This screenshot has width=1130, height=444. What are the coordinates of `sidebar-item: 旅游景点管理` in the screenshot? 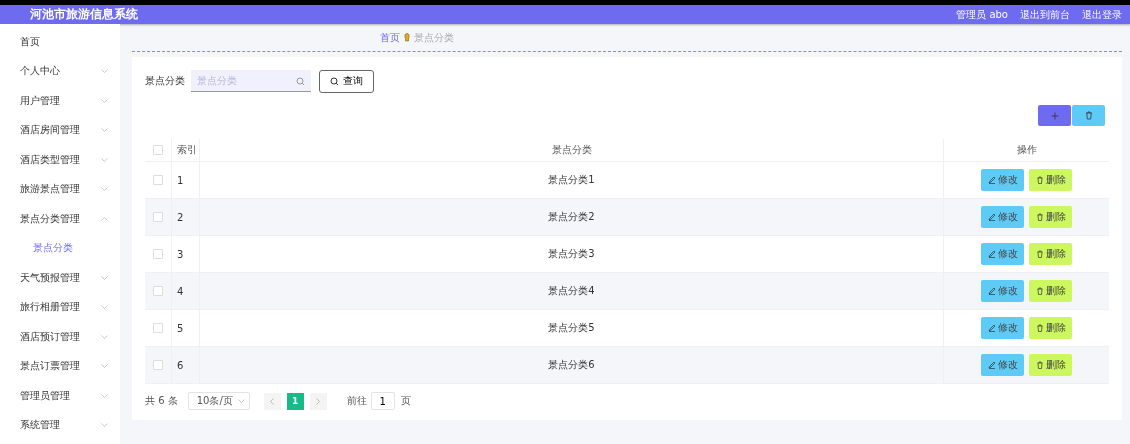 It's located at (60, 189).